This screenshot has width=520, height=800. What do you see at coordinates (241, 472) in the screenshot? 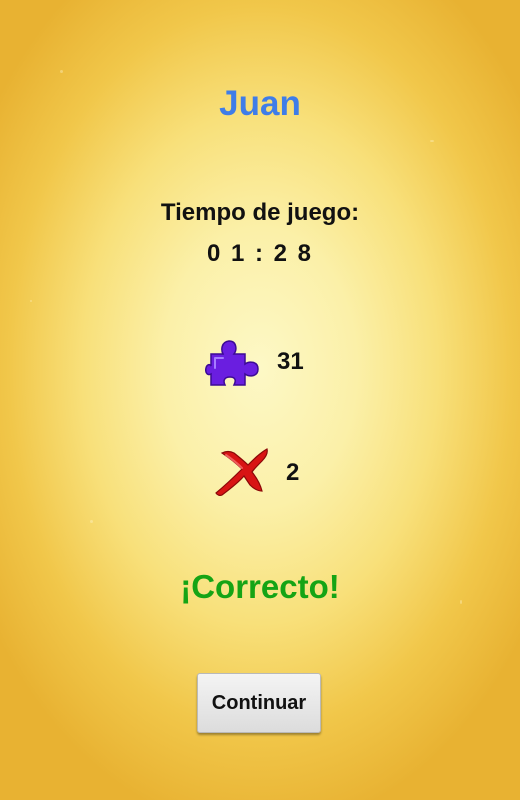
I see `red-x-icon` at bounding box center [241, 472].